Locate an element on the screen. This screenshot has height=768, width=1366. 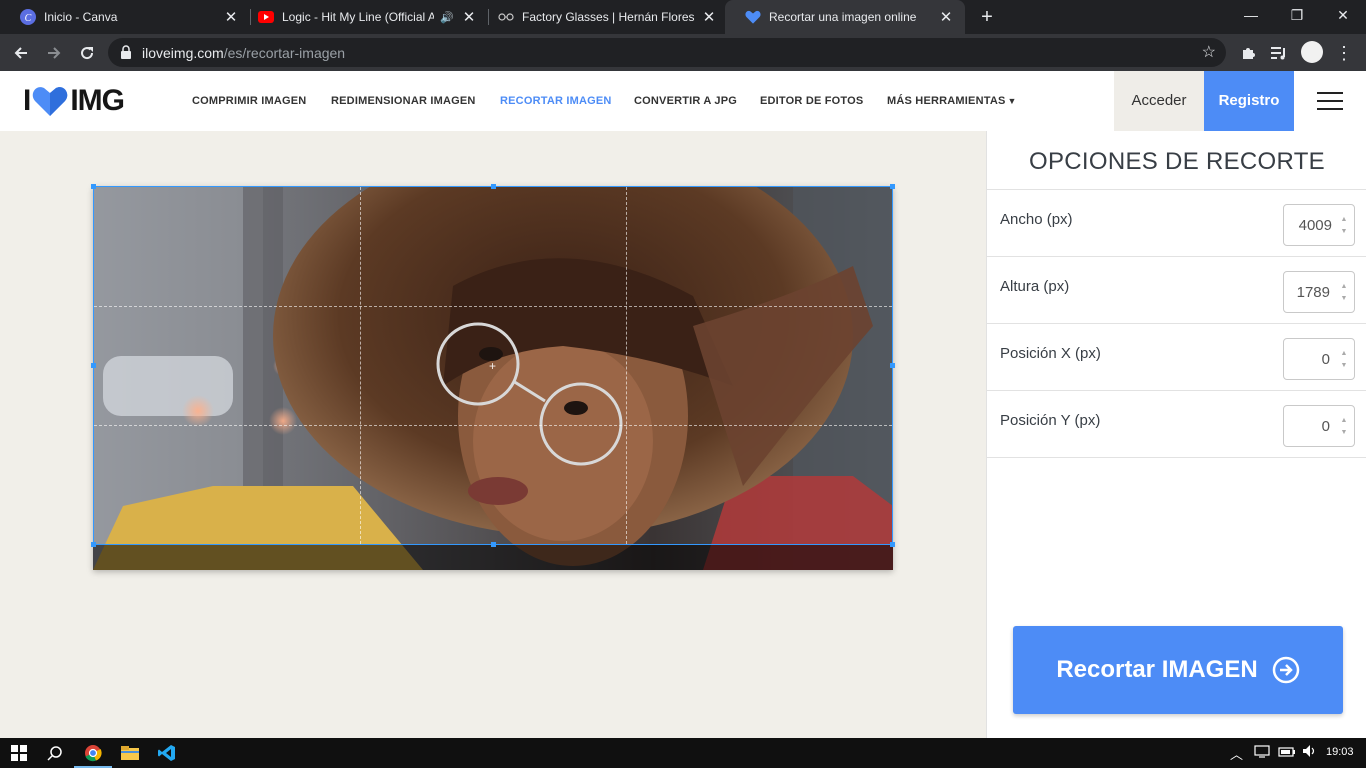
crop-center-crosshair-icon: + is located at coordinates (493, 366).